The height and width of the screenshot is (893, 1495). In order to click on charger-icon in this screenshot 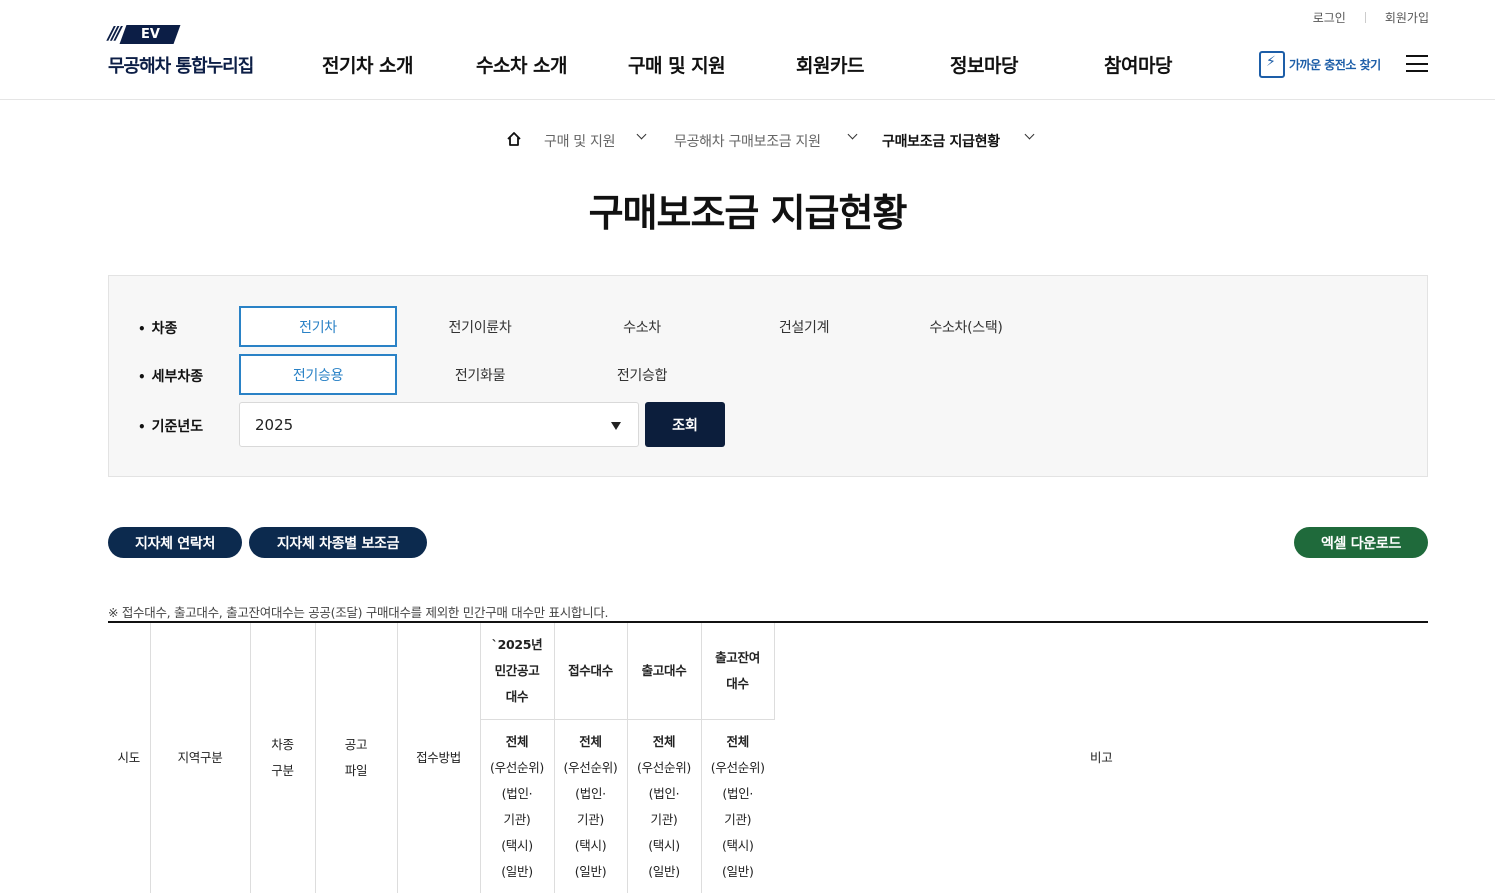, I will do `click(1272, 64)`.